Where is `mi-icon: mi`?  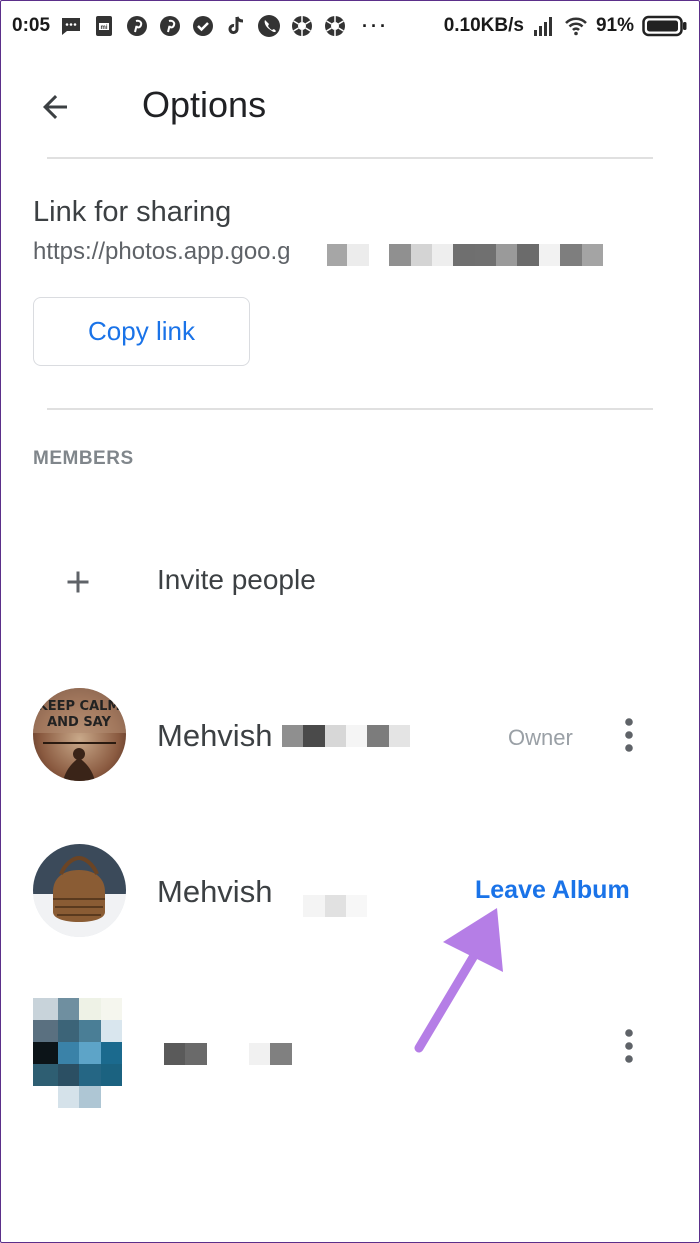
mi-icon: mi is located at coordinates (104, 26).